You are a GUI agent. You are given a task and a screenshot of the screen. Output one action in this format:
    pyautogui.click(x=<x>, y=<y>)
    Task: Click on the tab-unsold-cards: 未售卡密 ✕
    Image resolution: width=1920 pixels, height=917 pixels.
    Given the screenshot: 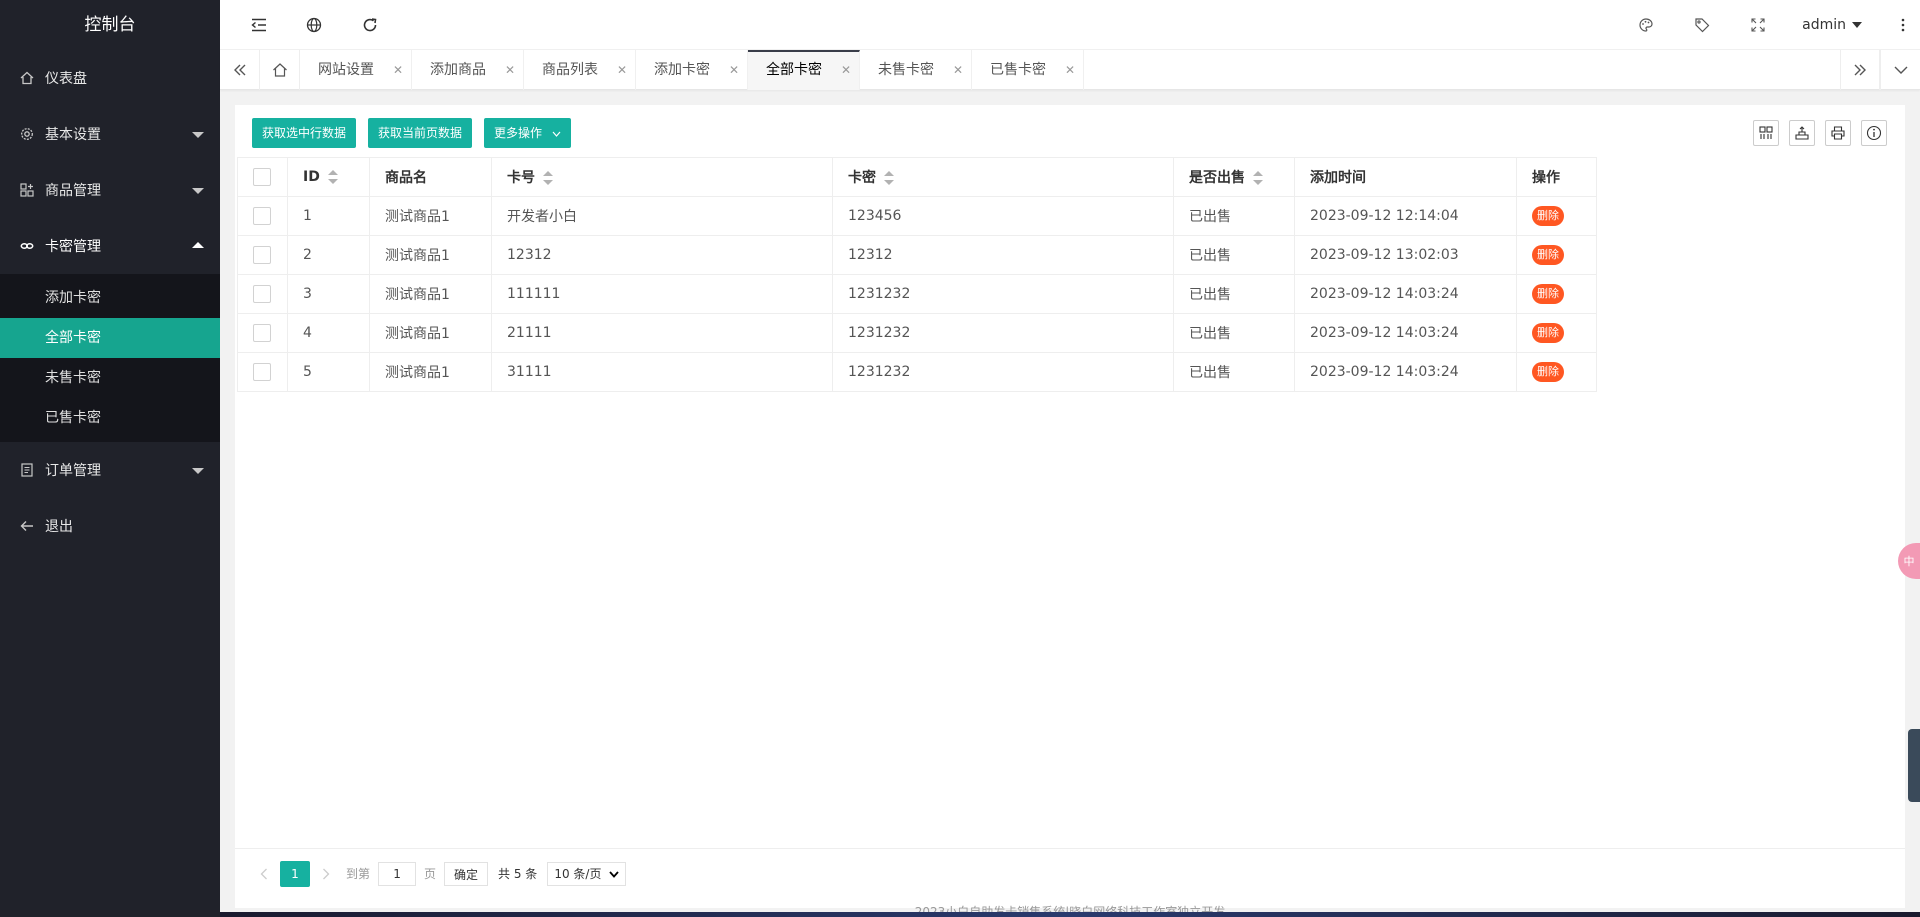 What is the action you would take?
    pyautogui.click(x=916, y=70)
    